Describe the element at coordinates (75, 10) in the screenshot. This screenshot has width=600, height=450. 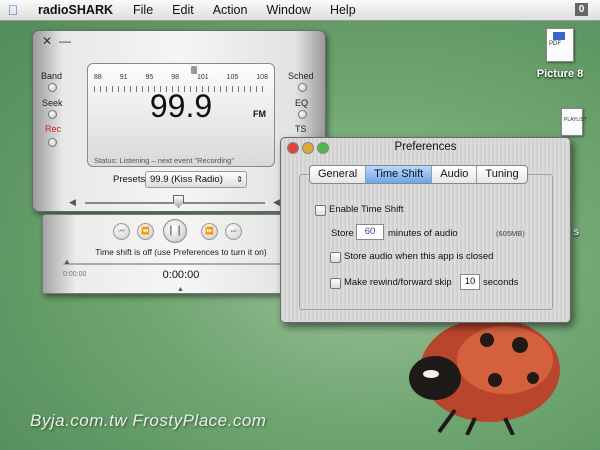
I see `app-menu: radioSHARK` at that location.